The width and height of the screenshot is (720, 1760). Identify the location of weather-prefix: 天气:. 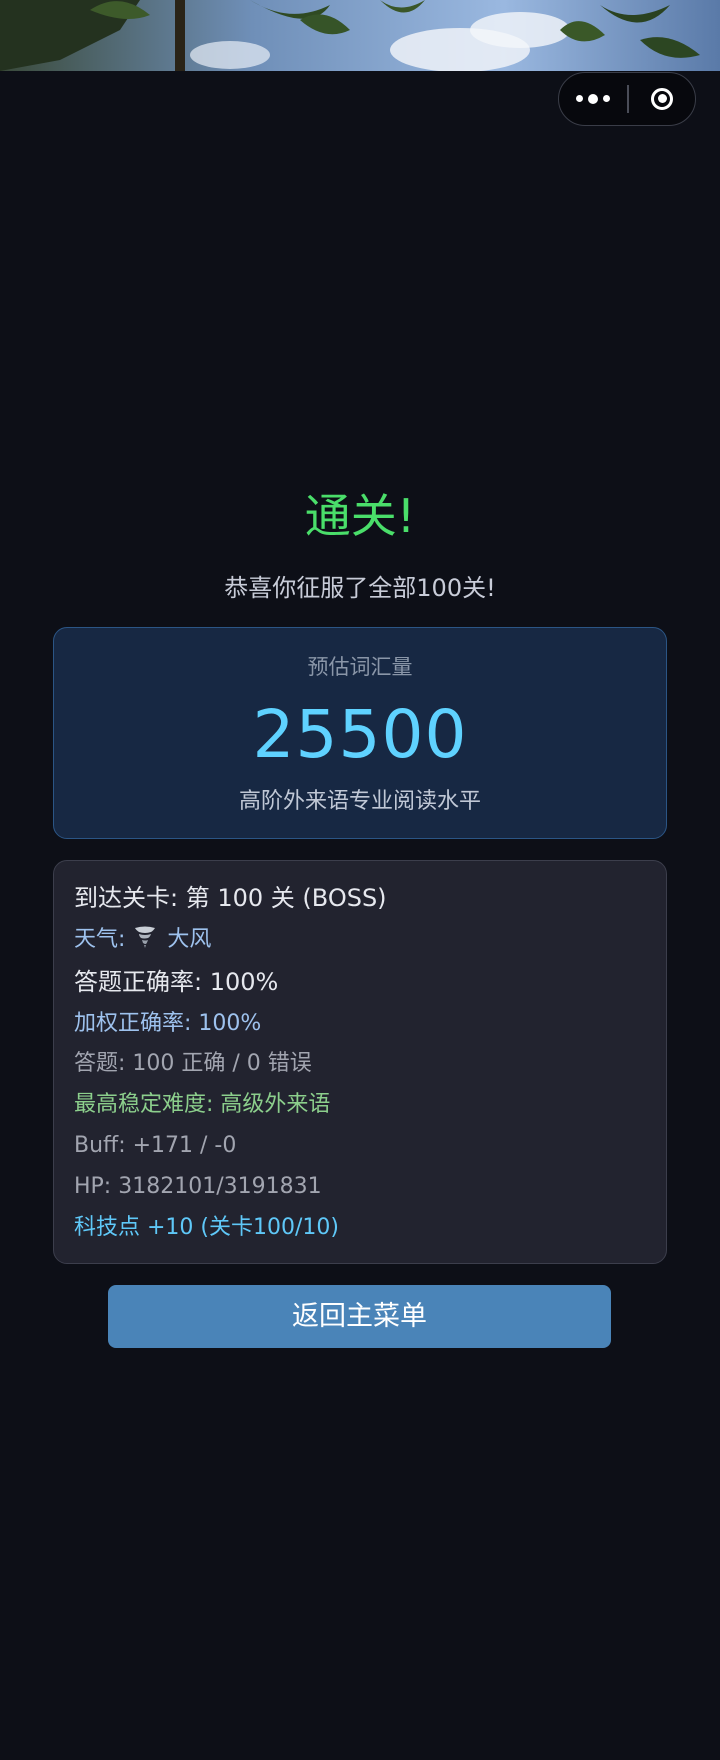
(100, 939).